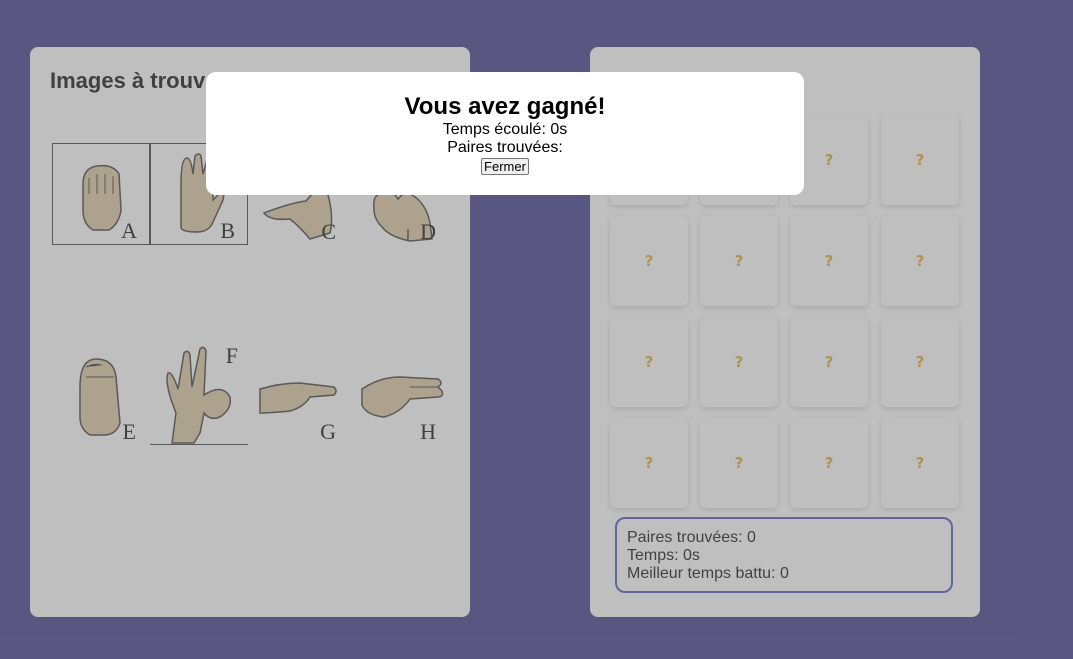 The width and height of the screenshot is (1073, 659). Describe the element at coordinates (505, 166) in the screenshot. I see `close-button: Fermer` at that location.